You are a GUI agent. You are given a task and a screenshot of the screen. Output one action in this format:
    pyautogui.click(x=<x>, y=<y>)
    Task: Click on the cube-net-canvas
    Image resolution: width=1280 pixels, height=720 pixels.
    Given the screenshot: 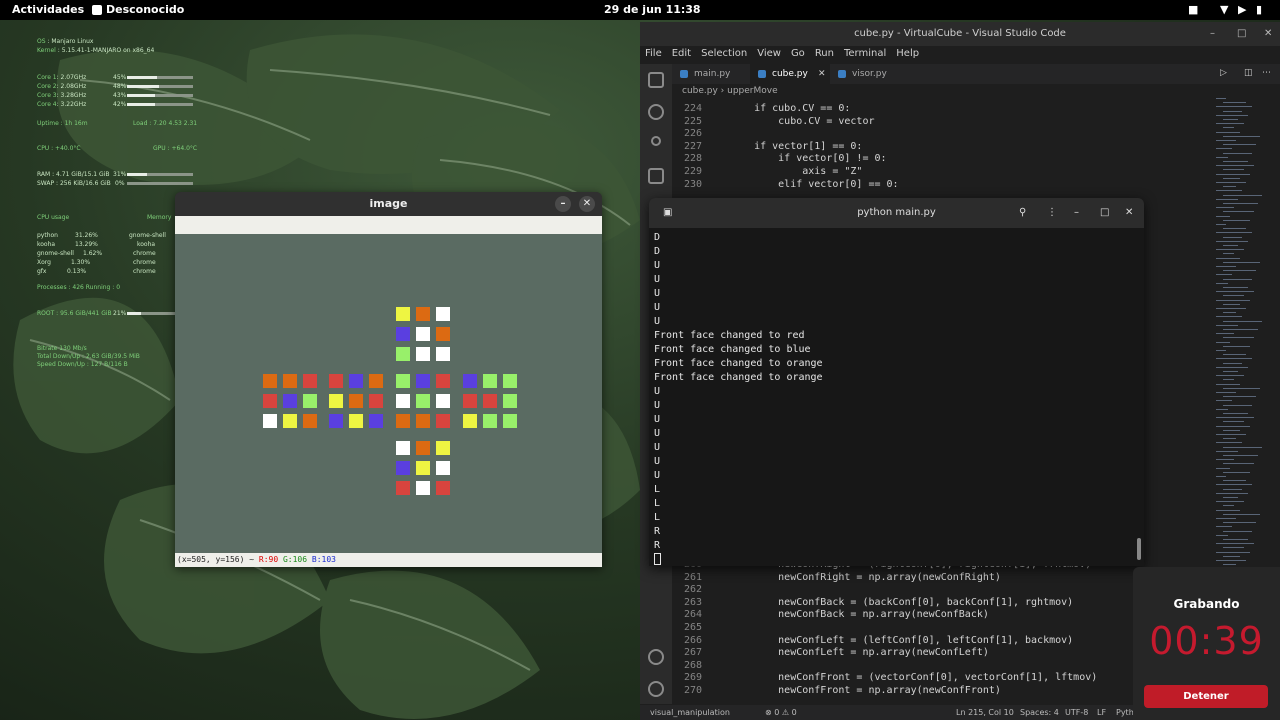 What is the action you would take?
    pyautogui.click(x=388, y=393)
    